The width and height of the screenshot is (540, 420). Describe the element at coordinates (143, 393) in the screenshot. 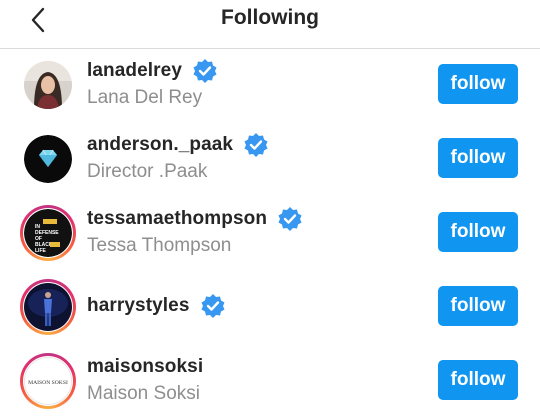

I see `full-name: Maison Soksi` at that location.